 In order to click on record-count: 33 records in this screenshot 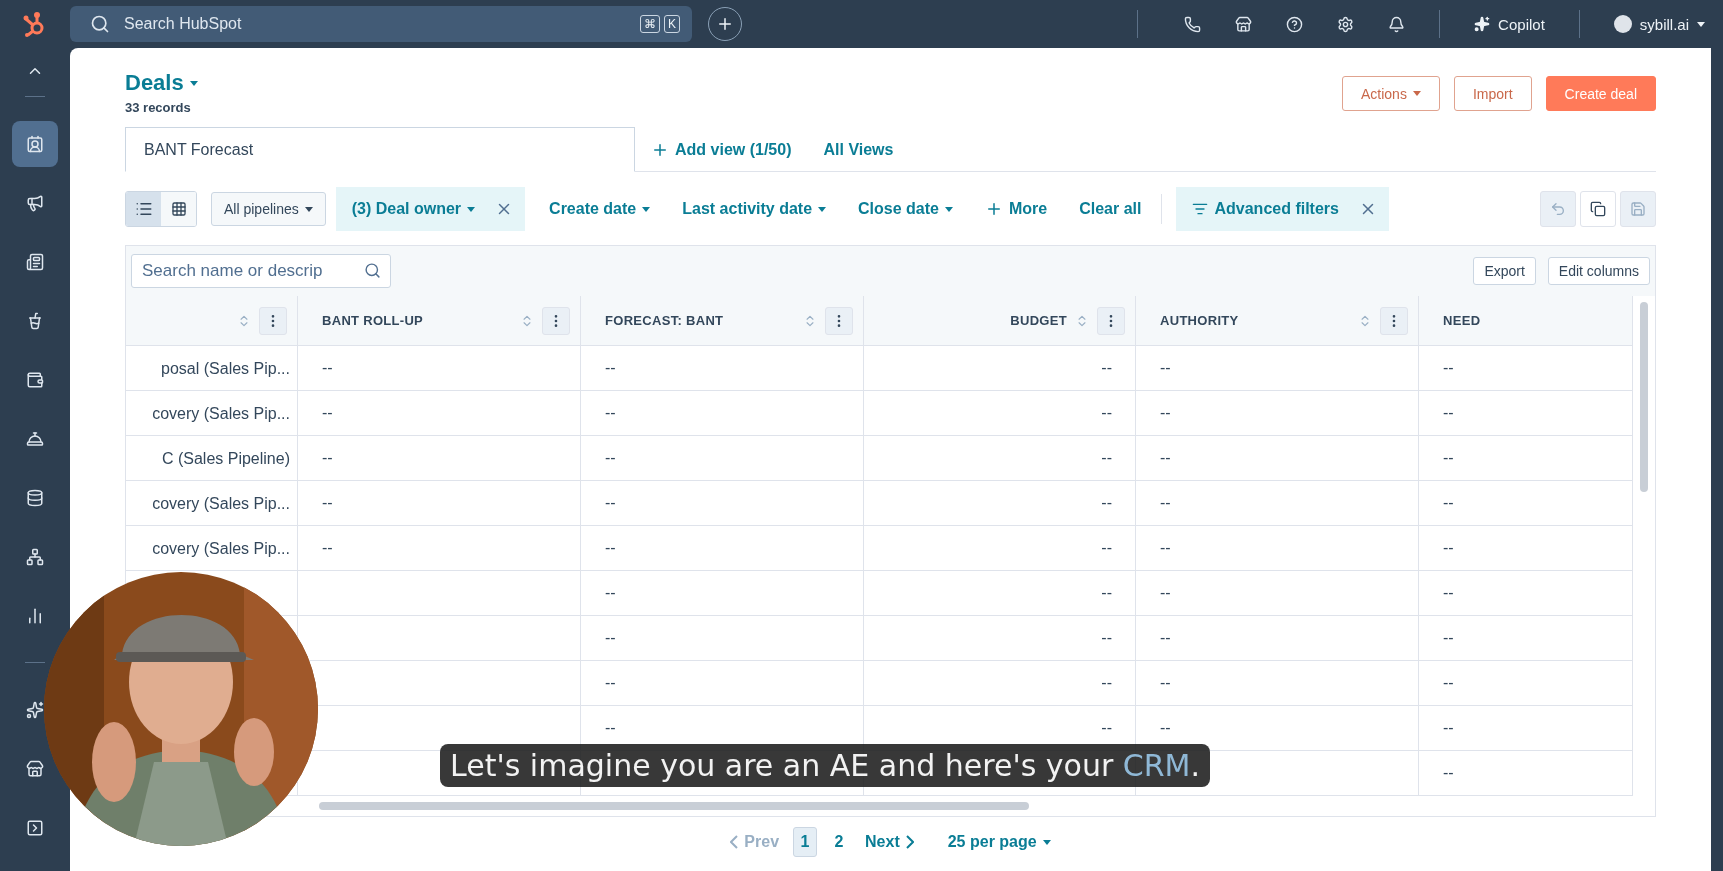, I will do `click(158, 107)`.